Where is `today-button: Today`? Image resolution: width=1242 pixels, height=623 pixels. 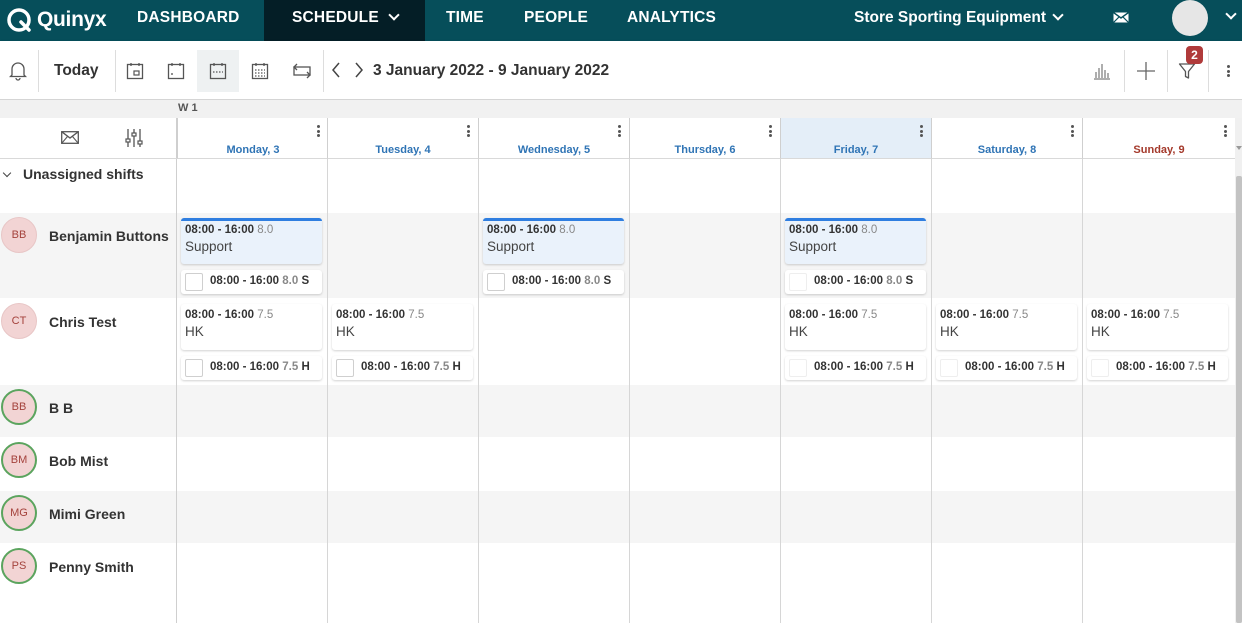 today-button: Today is located at coordinates (76, 70).